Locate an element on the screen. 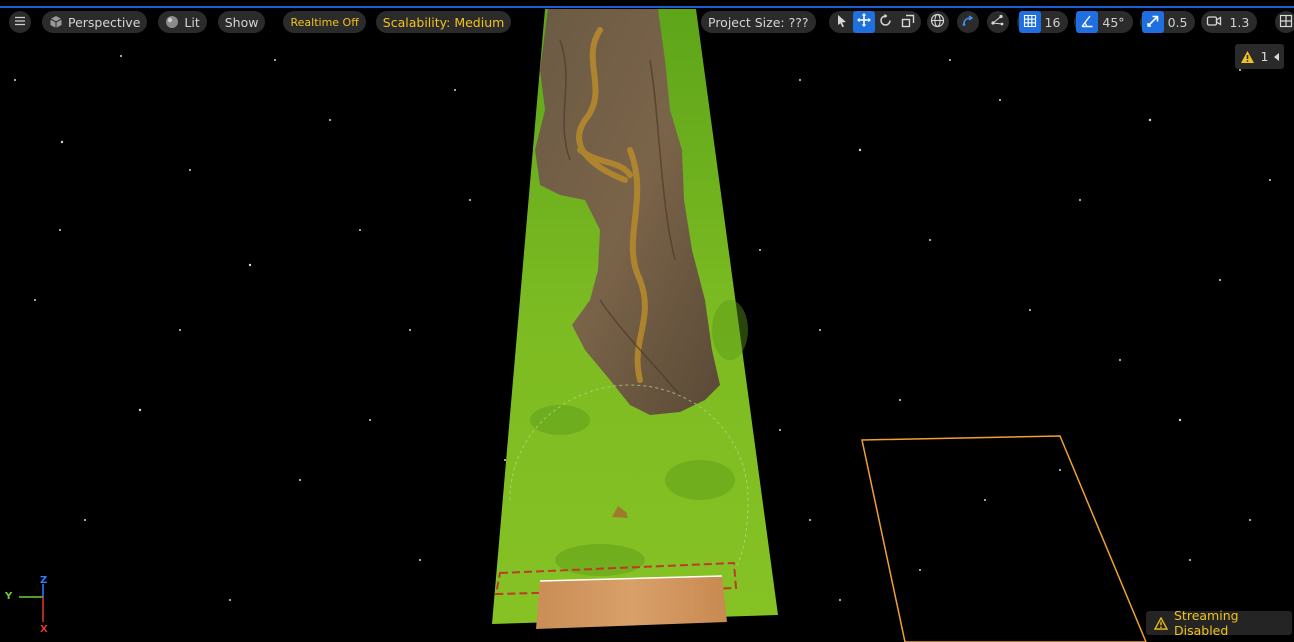  cursor-arrow-icon is located at coordinates (842, 22).